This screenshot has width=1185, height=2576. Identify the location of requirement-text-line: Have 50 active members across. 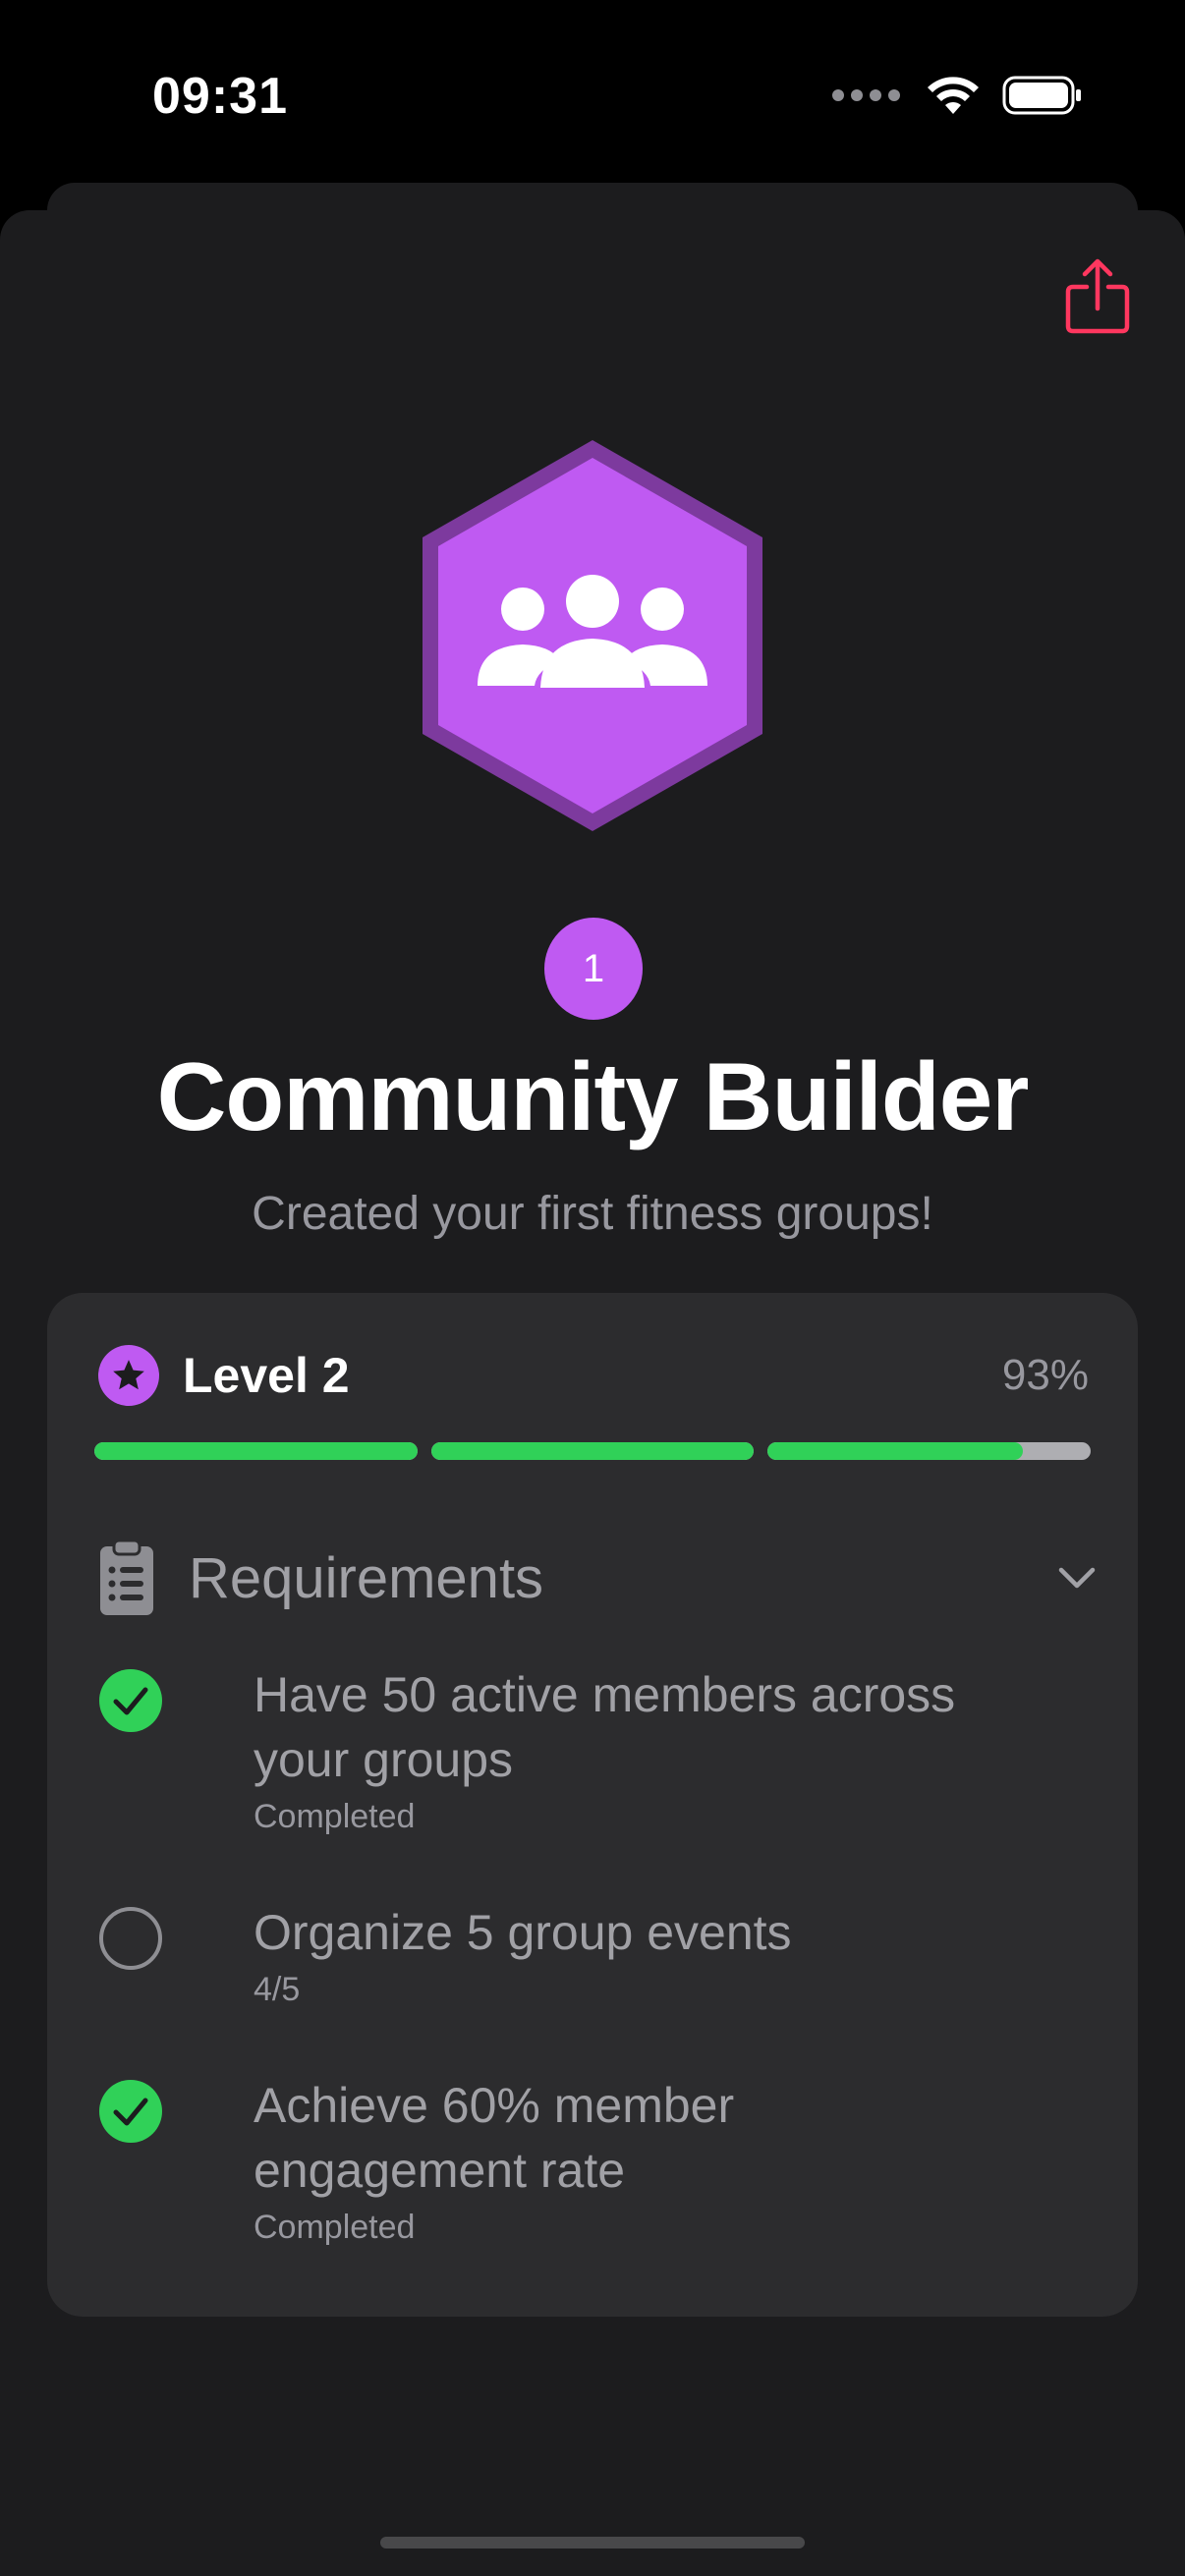
(605, 1694).